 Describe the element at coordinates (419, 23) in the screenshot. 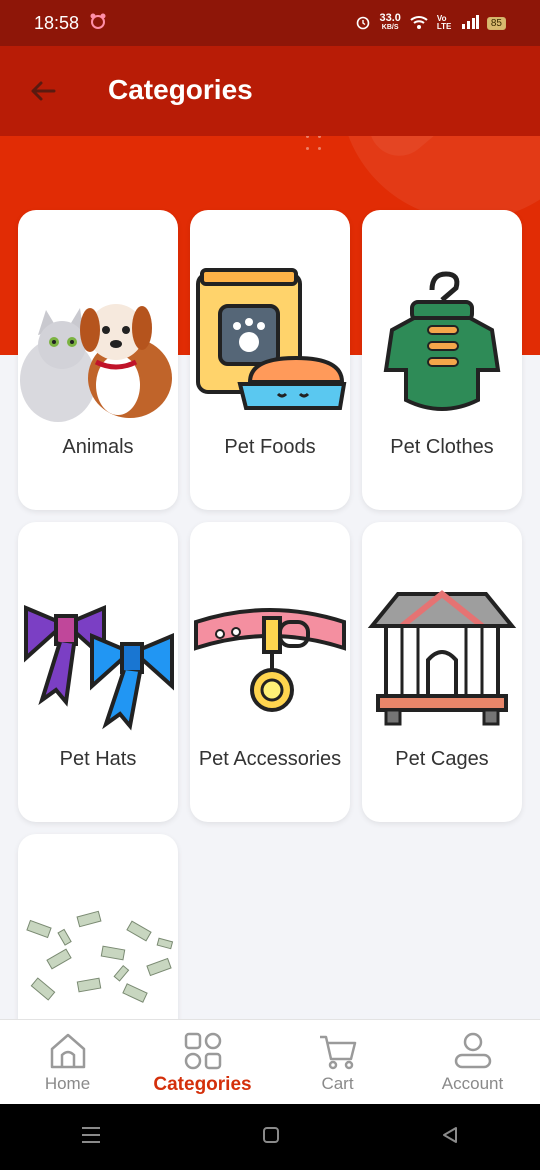

I see `wifi-icon` at that location.